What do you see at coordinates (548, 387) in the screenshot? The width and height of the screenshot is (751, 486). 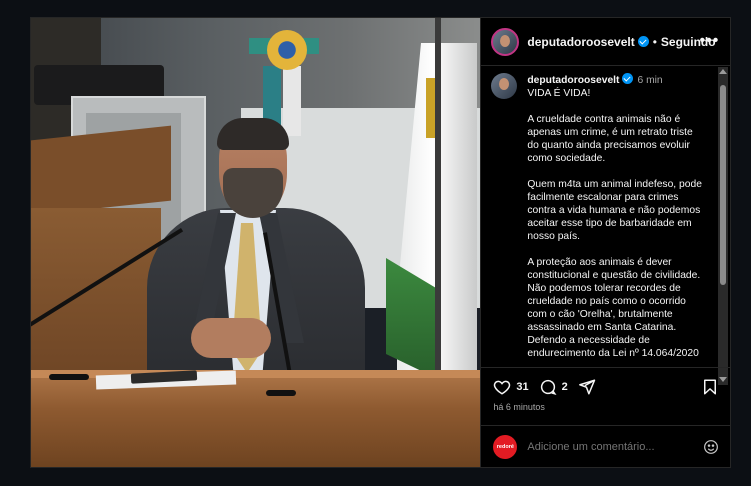 I see `comment-icon` at bounding box center [548, 387].